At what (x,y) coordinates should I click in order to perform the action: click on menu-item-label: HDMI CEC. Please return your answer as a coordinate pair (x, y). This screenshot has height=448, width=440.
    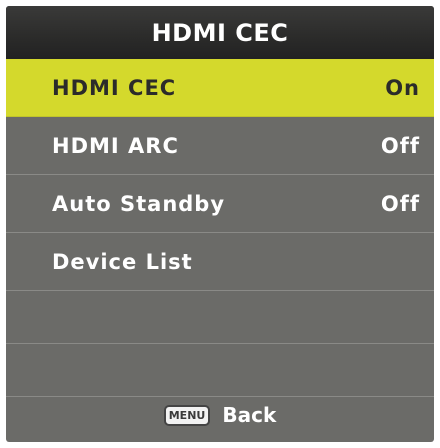
    Looking at the image, I should click on (114, 87).